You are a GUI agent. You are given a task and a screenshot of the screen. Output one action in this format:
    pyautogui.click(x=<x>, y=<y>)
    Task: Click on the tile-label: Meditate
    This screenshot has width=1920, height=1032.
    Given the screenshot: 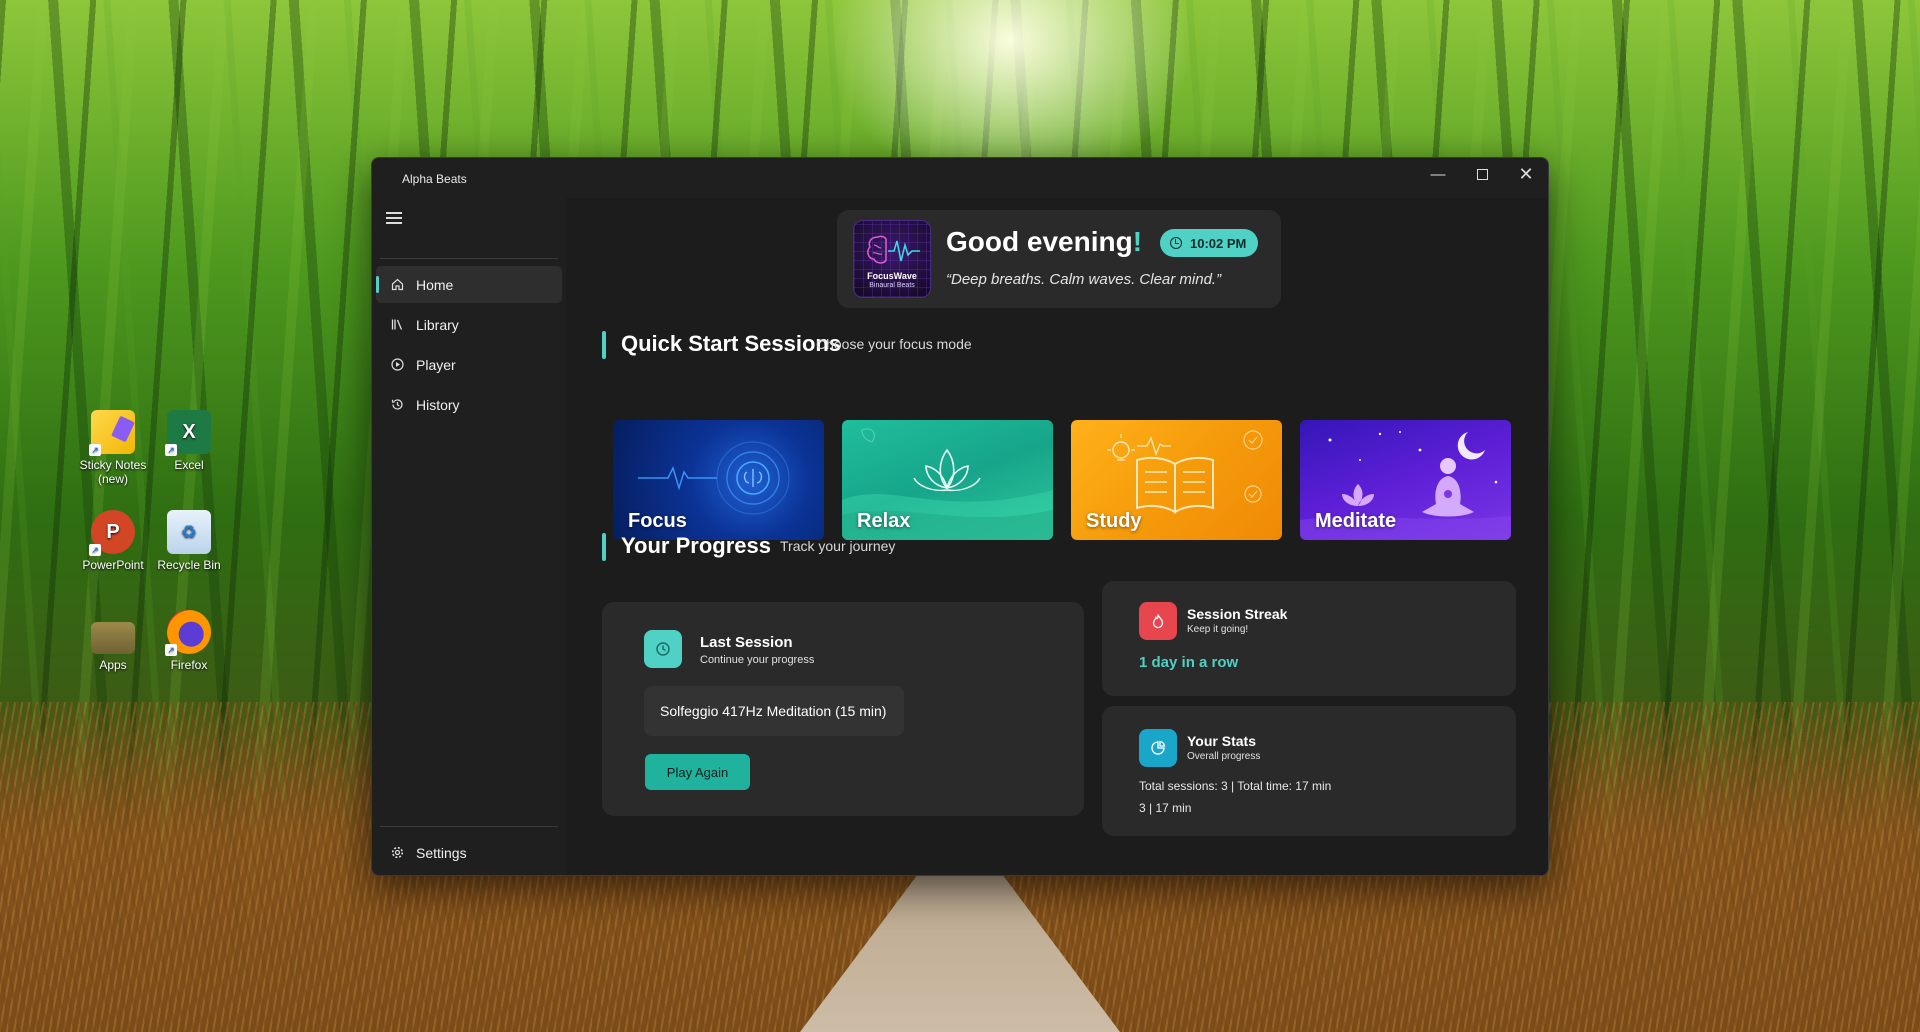 What is the action you would take?
    pyautogui.click(x=1356, y=521)
    